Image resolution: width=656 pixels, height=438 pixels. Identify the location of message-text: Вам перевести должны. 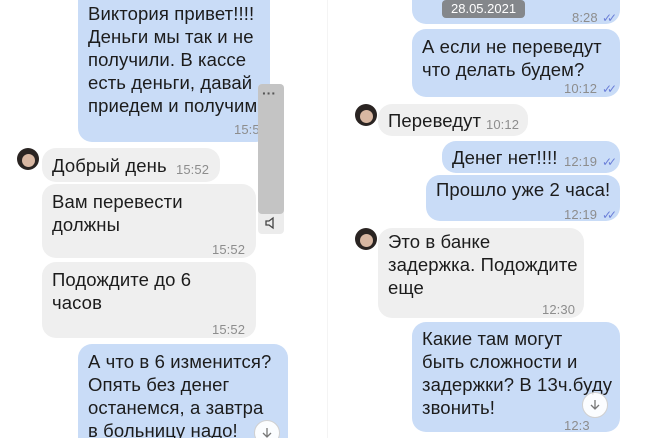
(117, 213).